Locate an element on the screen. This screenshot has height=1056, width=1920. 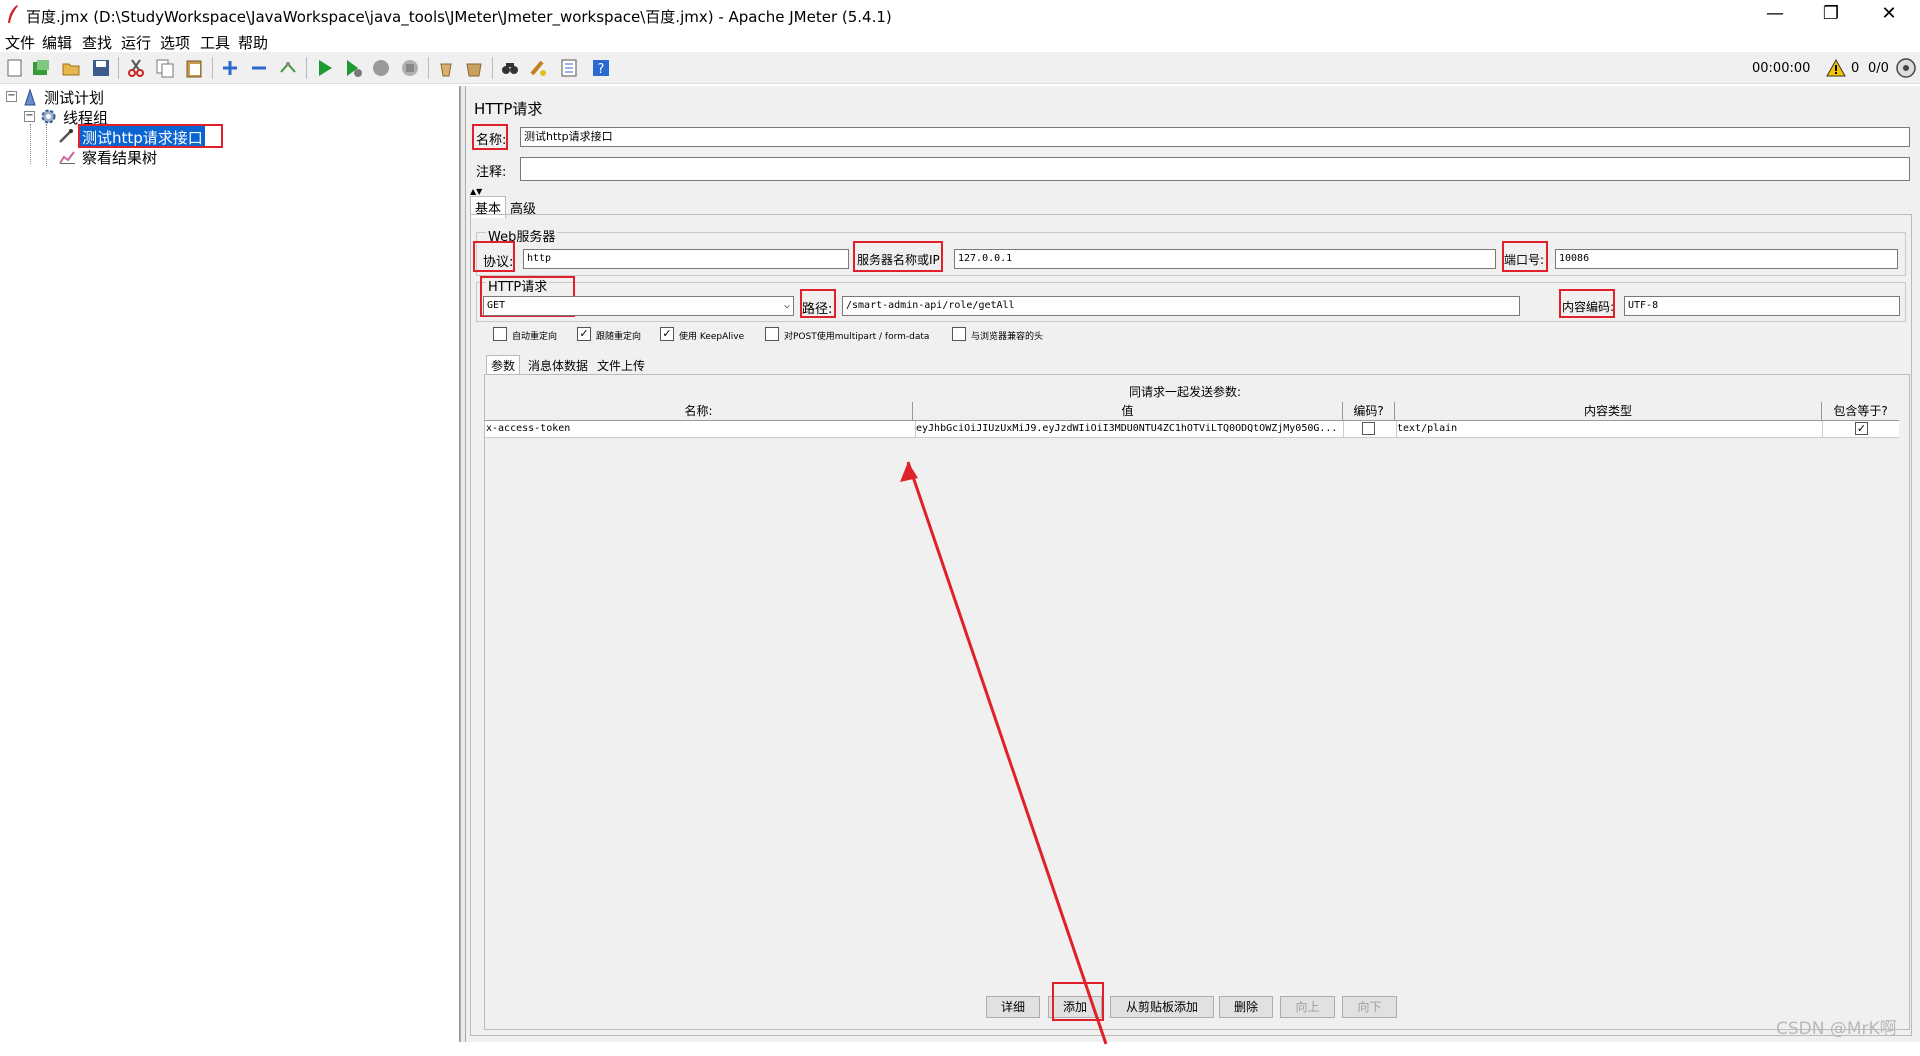
menu-help: 帮助 is located at coordinates (253, 42).